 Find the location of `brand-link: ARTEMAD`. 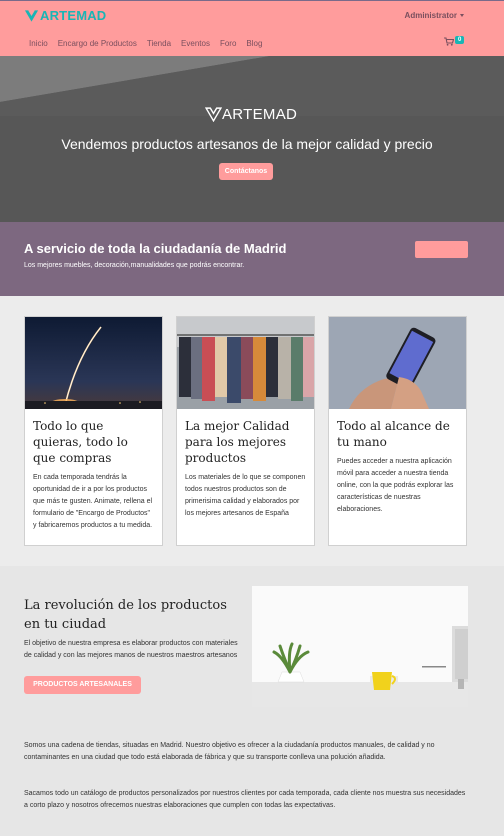

brand-link: ARTEMAD is located at coordinates (65, 15).